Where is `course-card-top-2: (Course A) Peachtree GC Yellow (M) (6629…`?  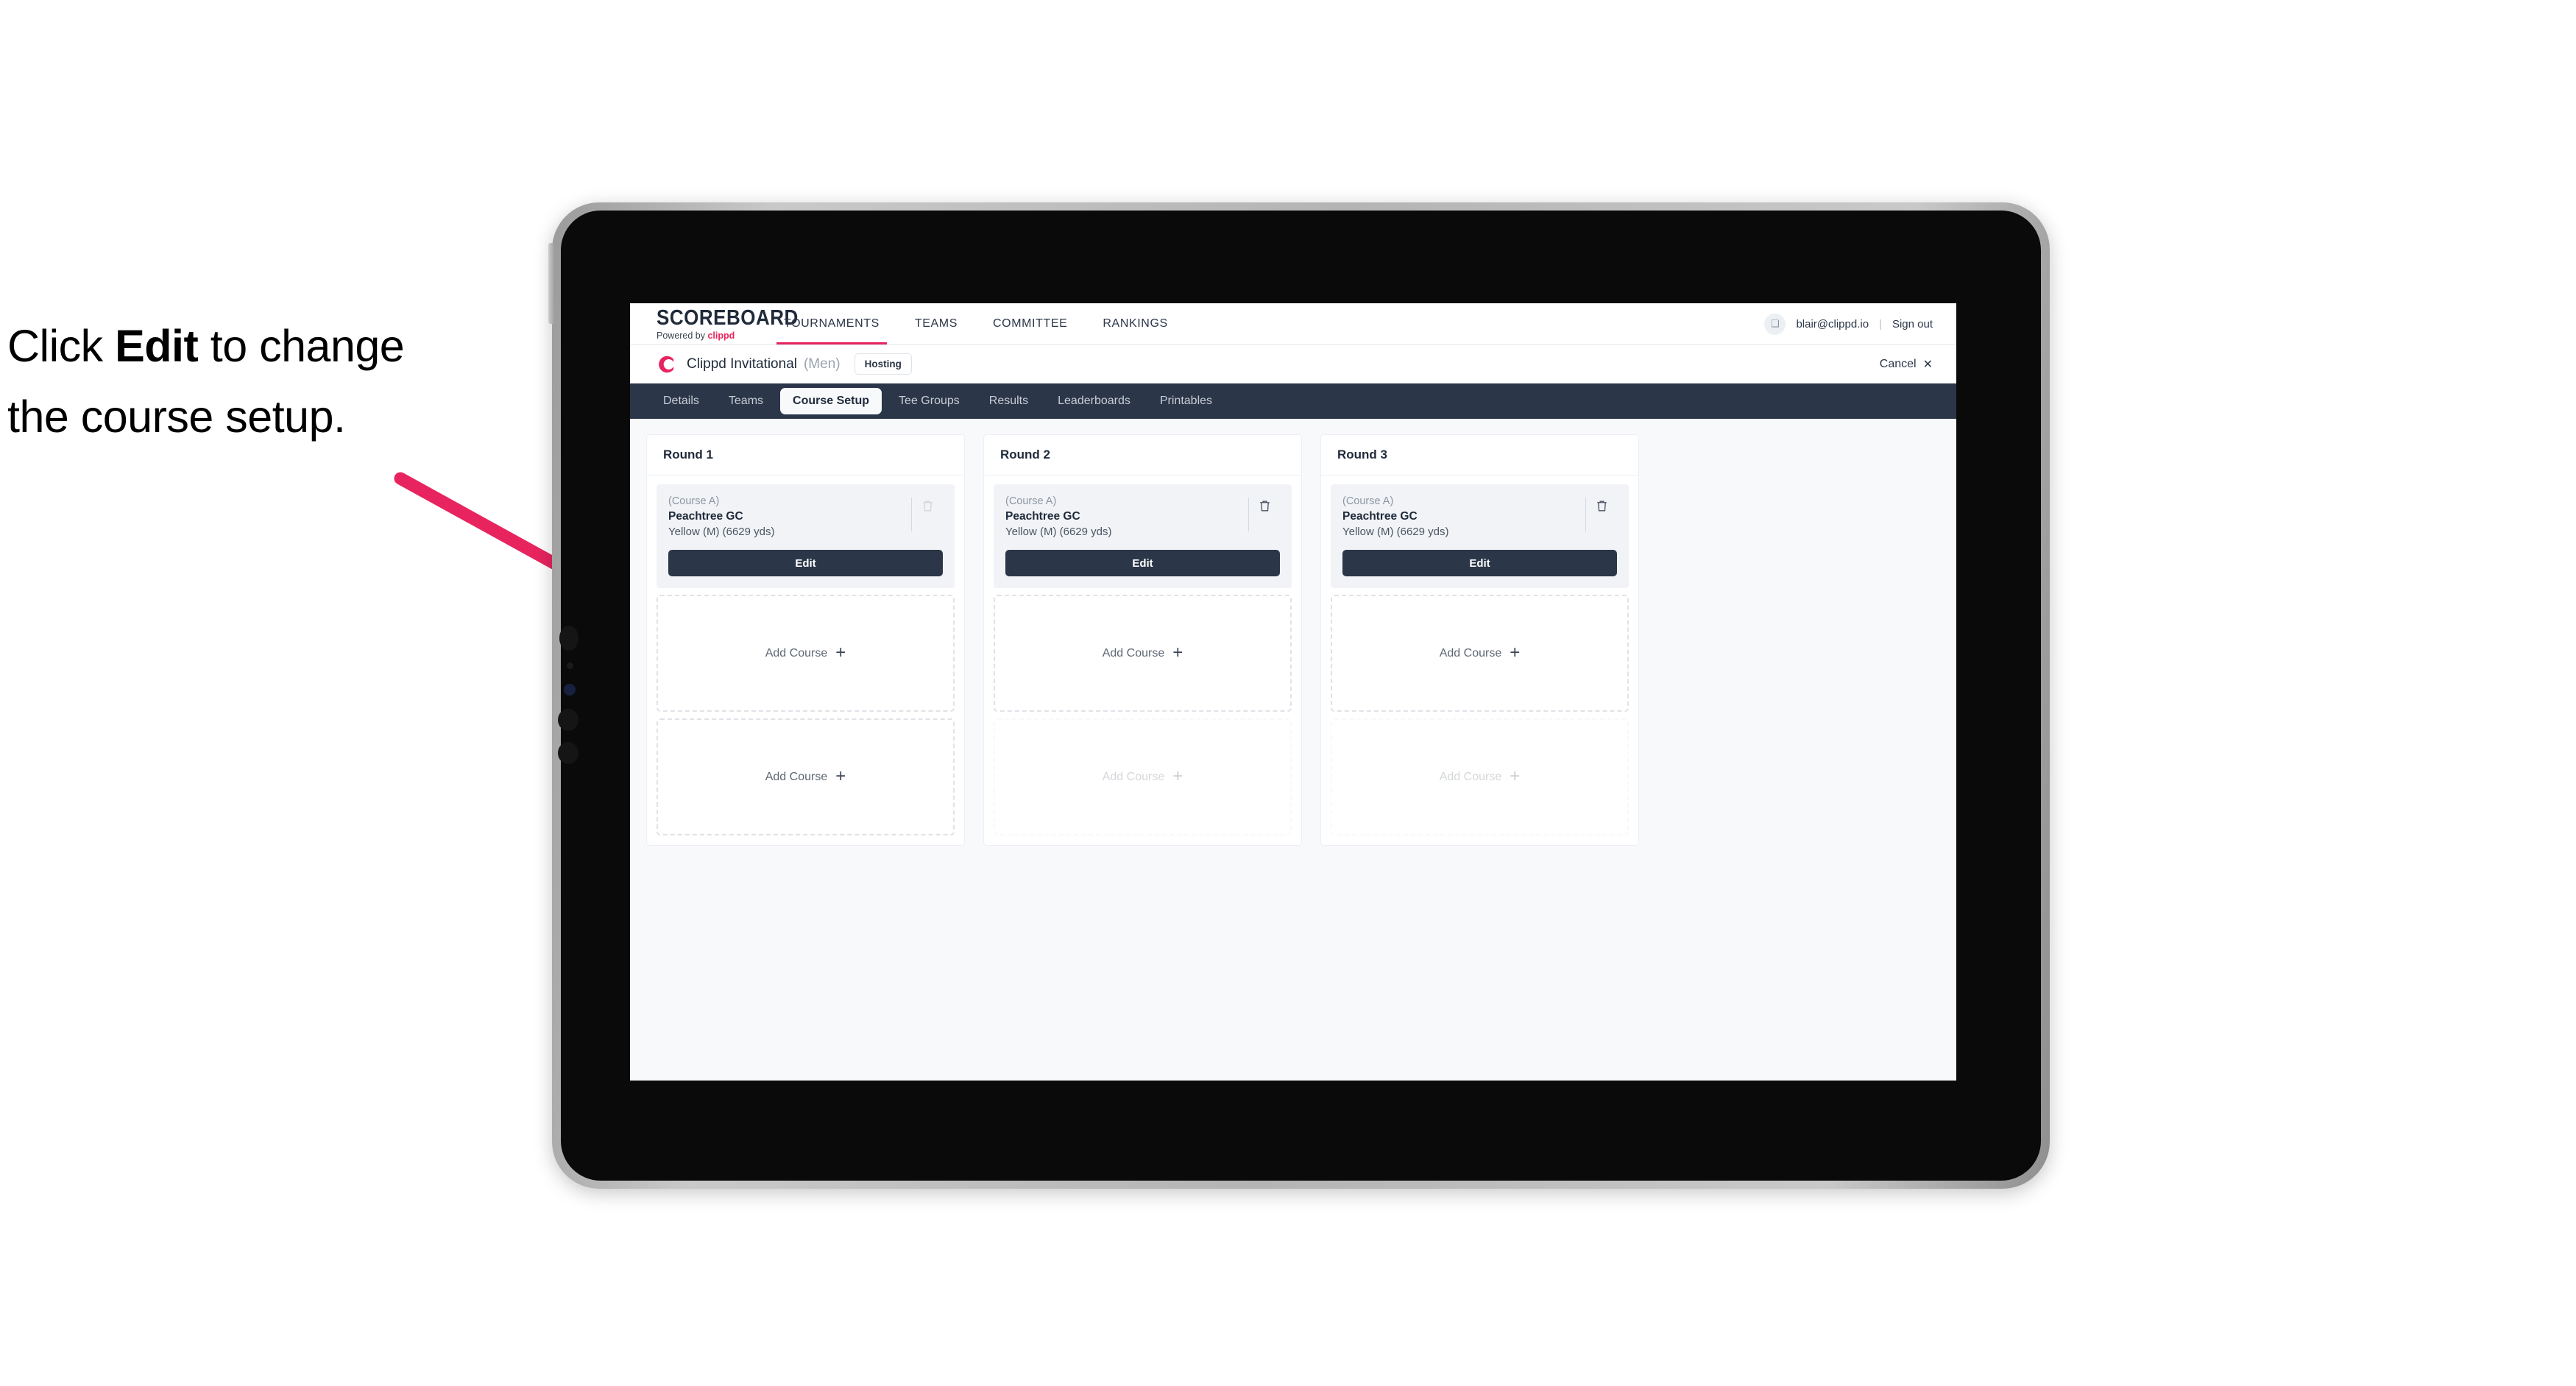 course-card-top-2: (Course A) Peachtree GC Yellow (M) (6629… is located at coordinates (1142, 516).